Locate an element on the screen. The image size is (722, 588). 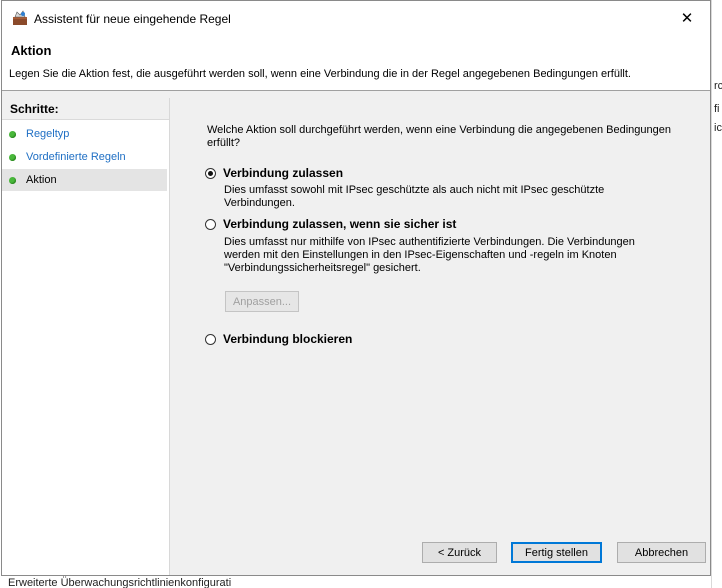
option-allow-if-secure: Verbindung zulassen, wenn sie sicher ist is located at coordinates (330, 224).